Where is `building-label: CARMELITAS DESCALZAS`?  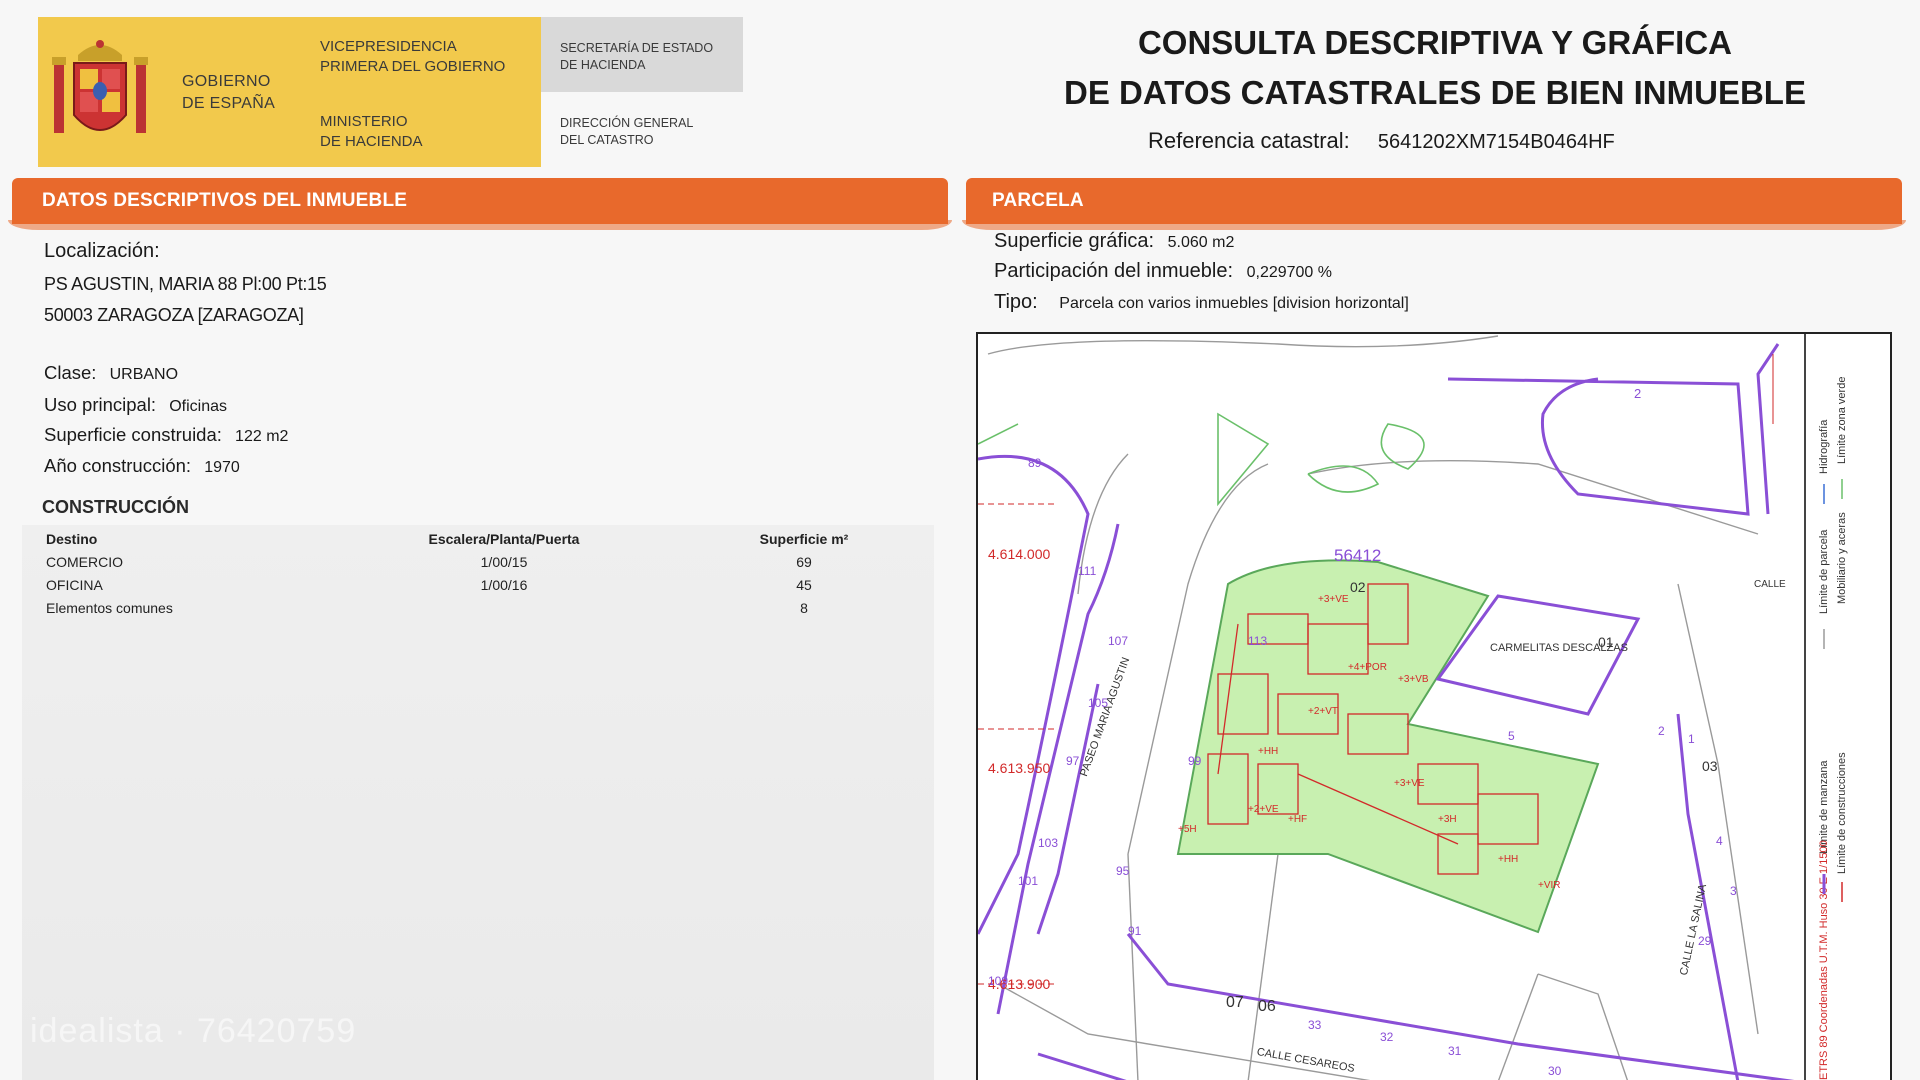
building-label: CARMELITAS DESCALZAS is located at coordinates (1559, 648).